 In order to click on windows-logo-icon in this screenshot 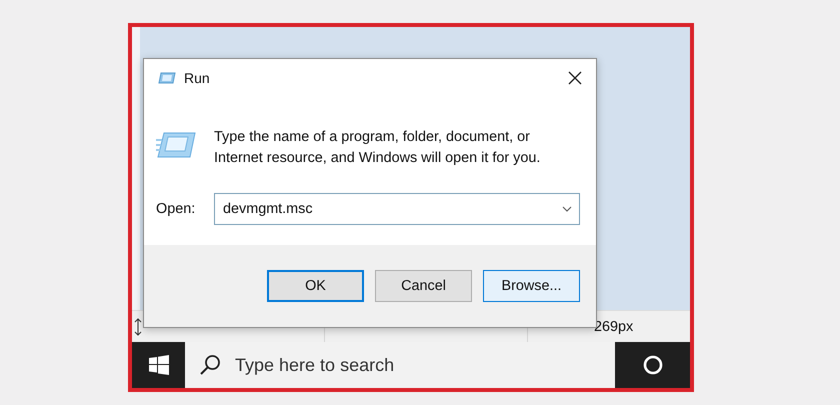, I will do `click(158, 365)`.